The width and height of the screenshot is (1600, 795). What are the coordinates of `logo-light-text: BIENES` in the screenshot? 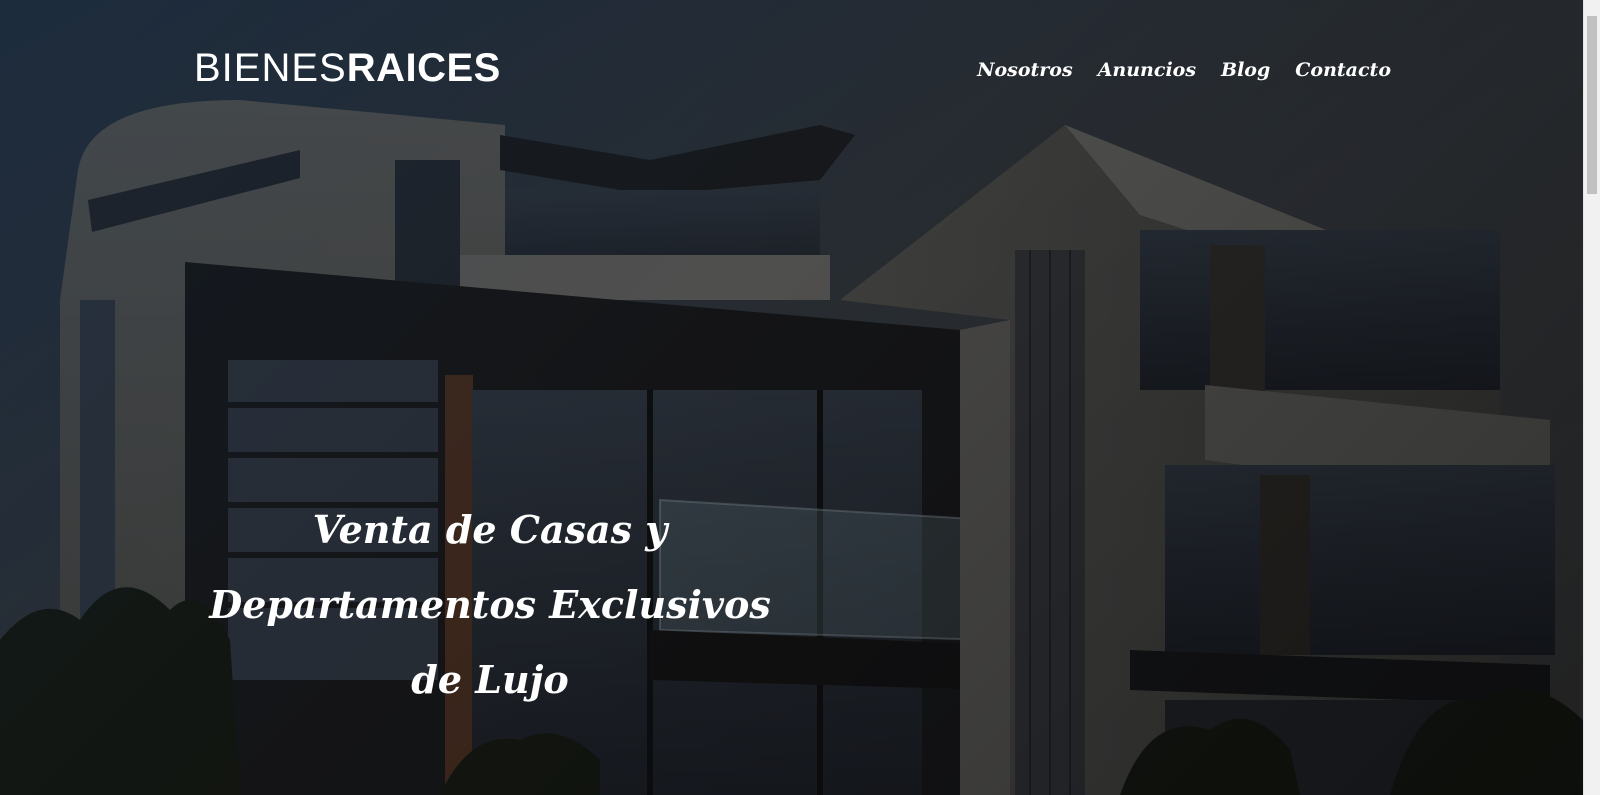 It's located at (270, 68).